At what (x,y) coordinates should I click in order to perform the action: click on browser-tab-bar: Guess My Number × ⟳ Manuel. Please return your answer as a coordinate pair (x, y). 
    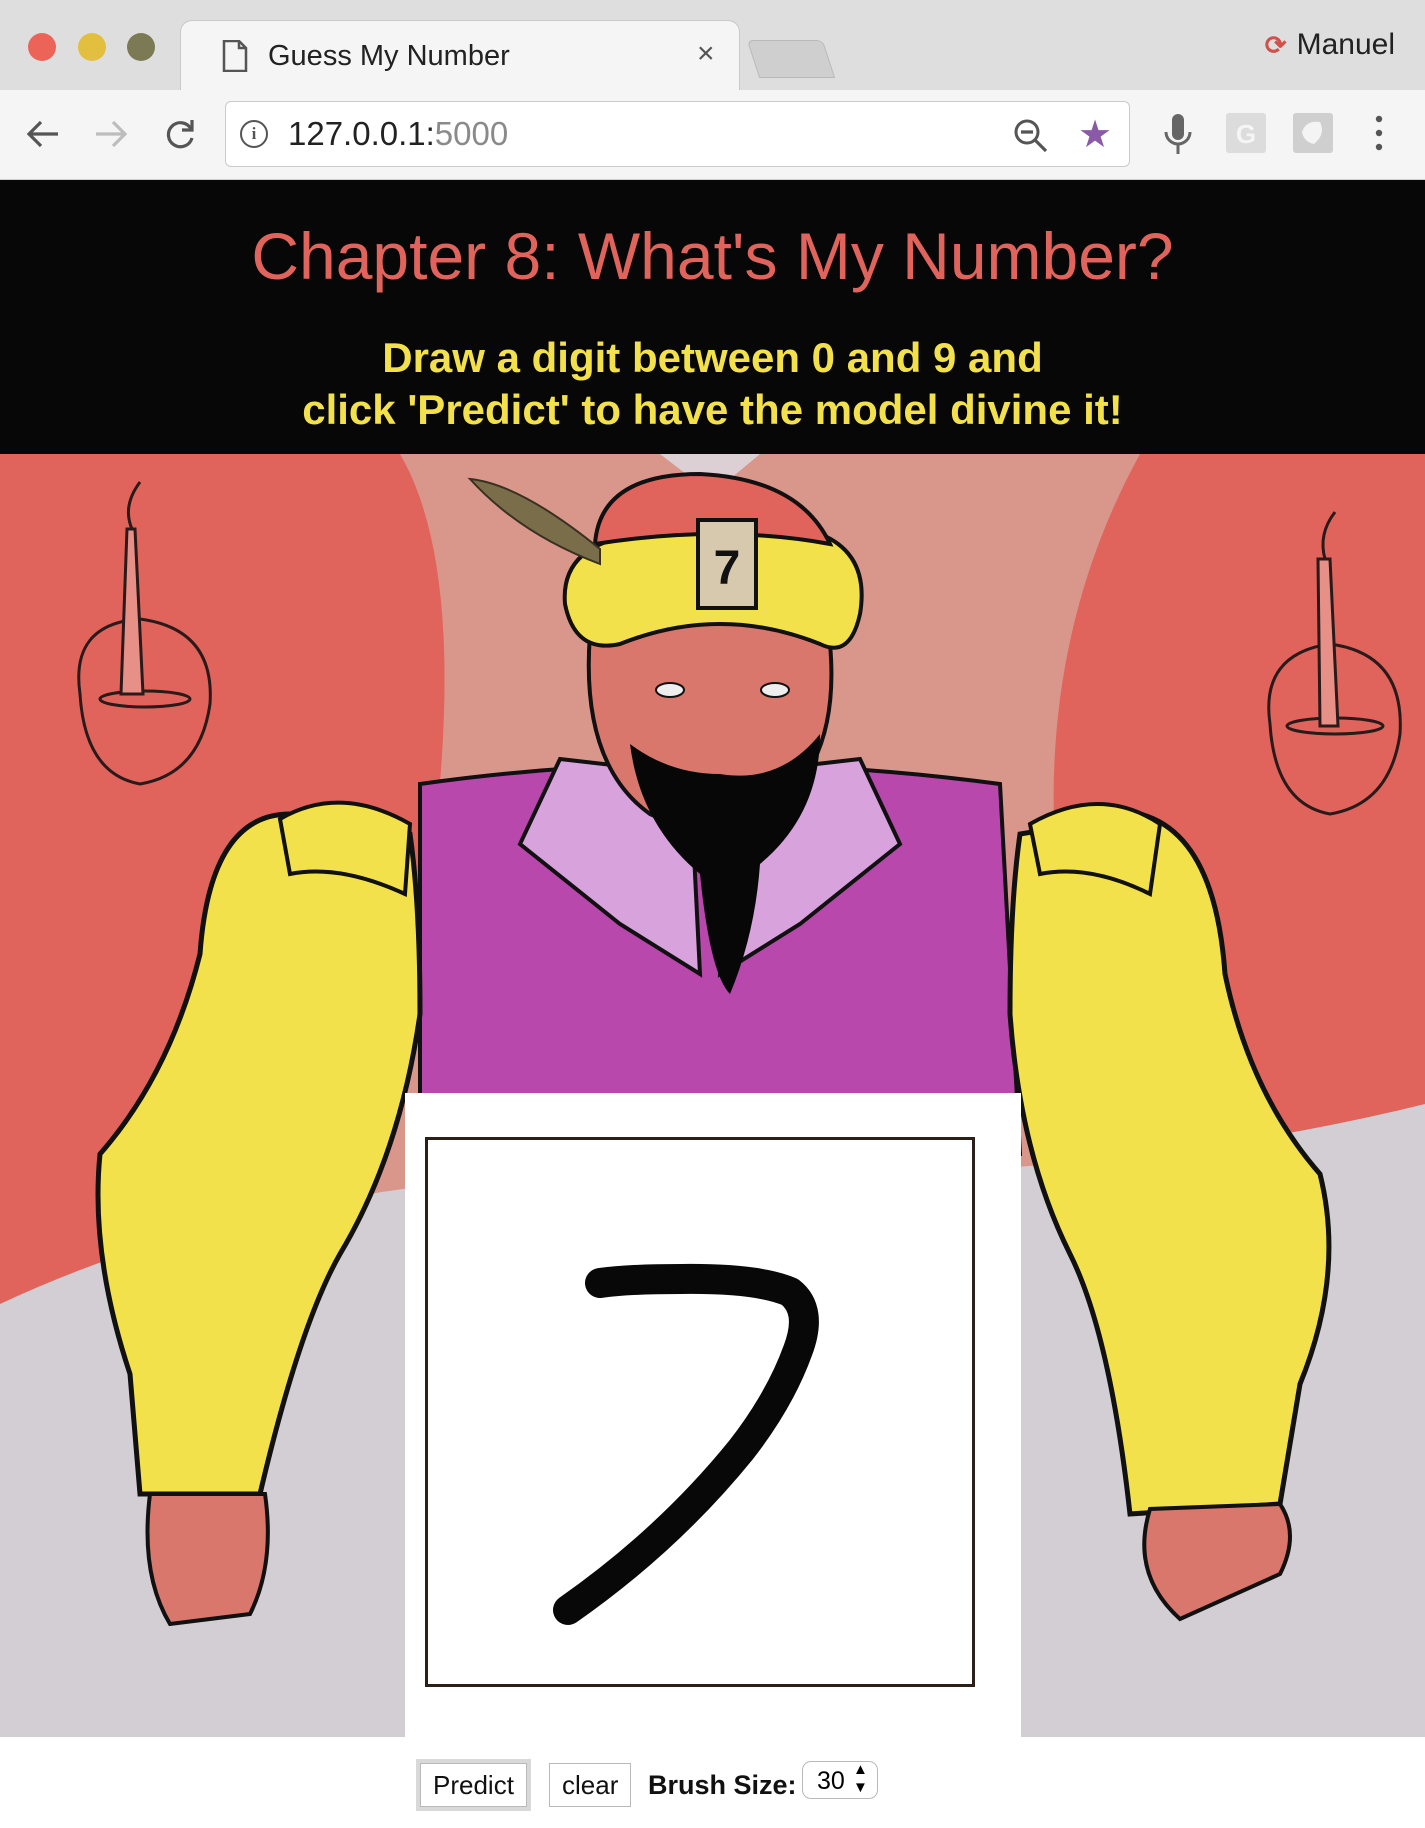
    Looking at the image, I should click on (712, 45).